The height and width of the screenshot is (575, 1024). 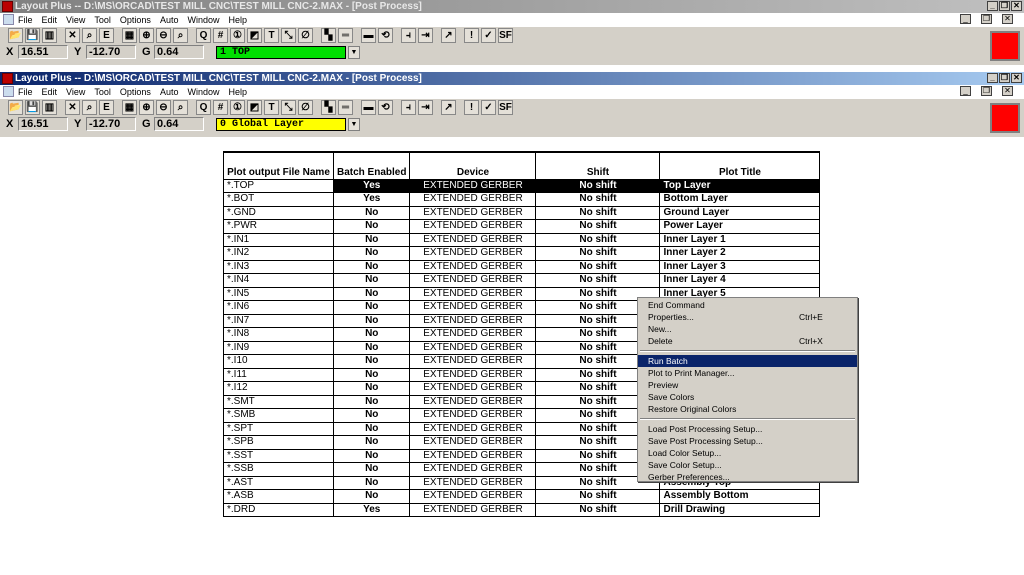 I want to click on query-icon: Q, so click(x=203, y=35).